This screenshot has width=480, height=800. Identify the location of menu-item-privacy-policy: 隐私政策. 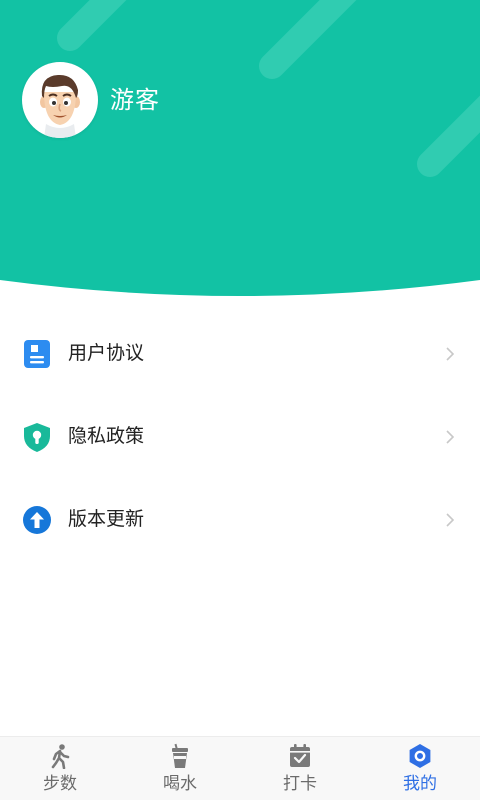
(240, 436).